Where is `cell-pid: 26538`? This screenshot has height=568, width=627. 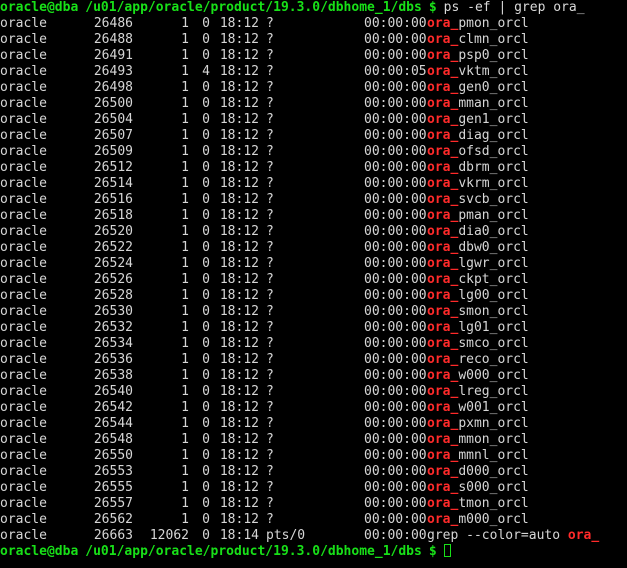
cell-pid: 26538 is located at coordinates (113, 375).